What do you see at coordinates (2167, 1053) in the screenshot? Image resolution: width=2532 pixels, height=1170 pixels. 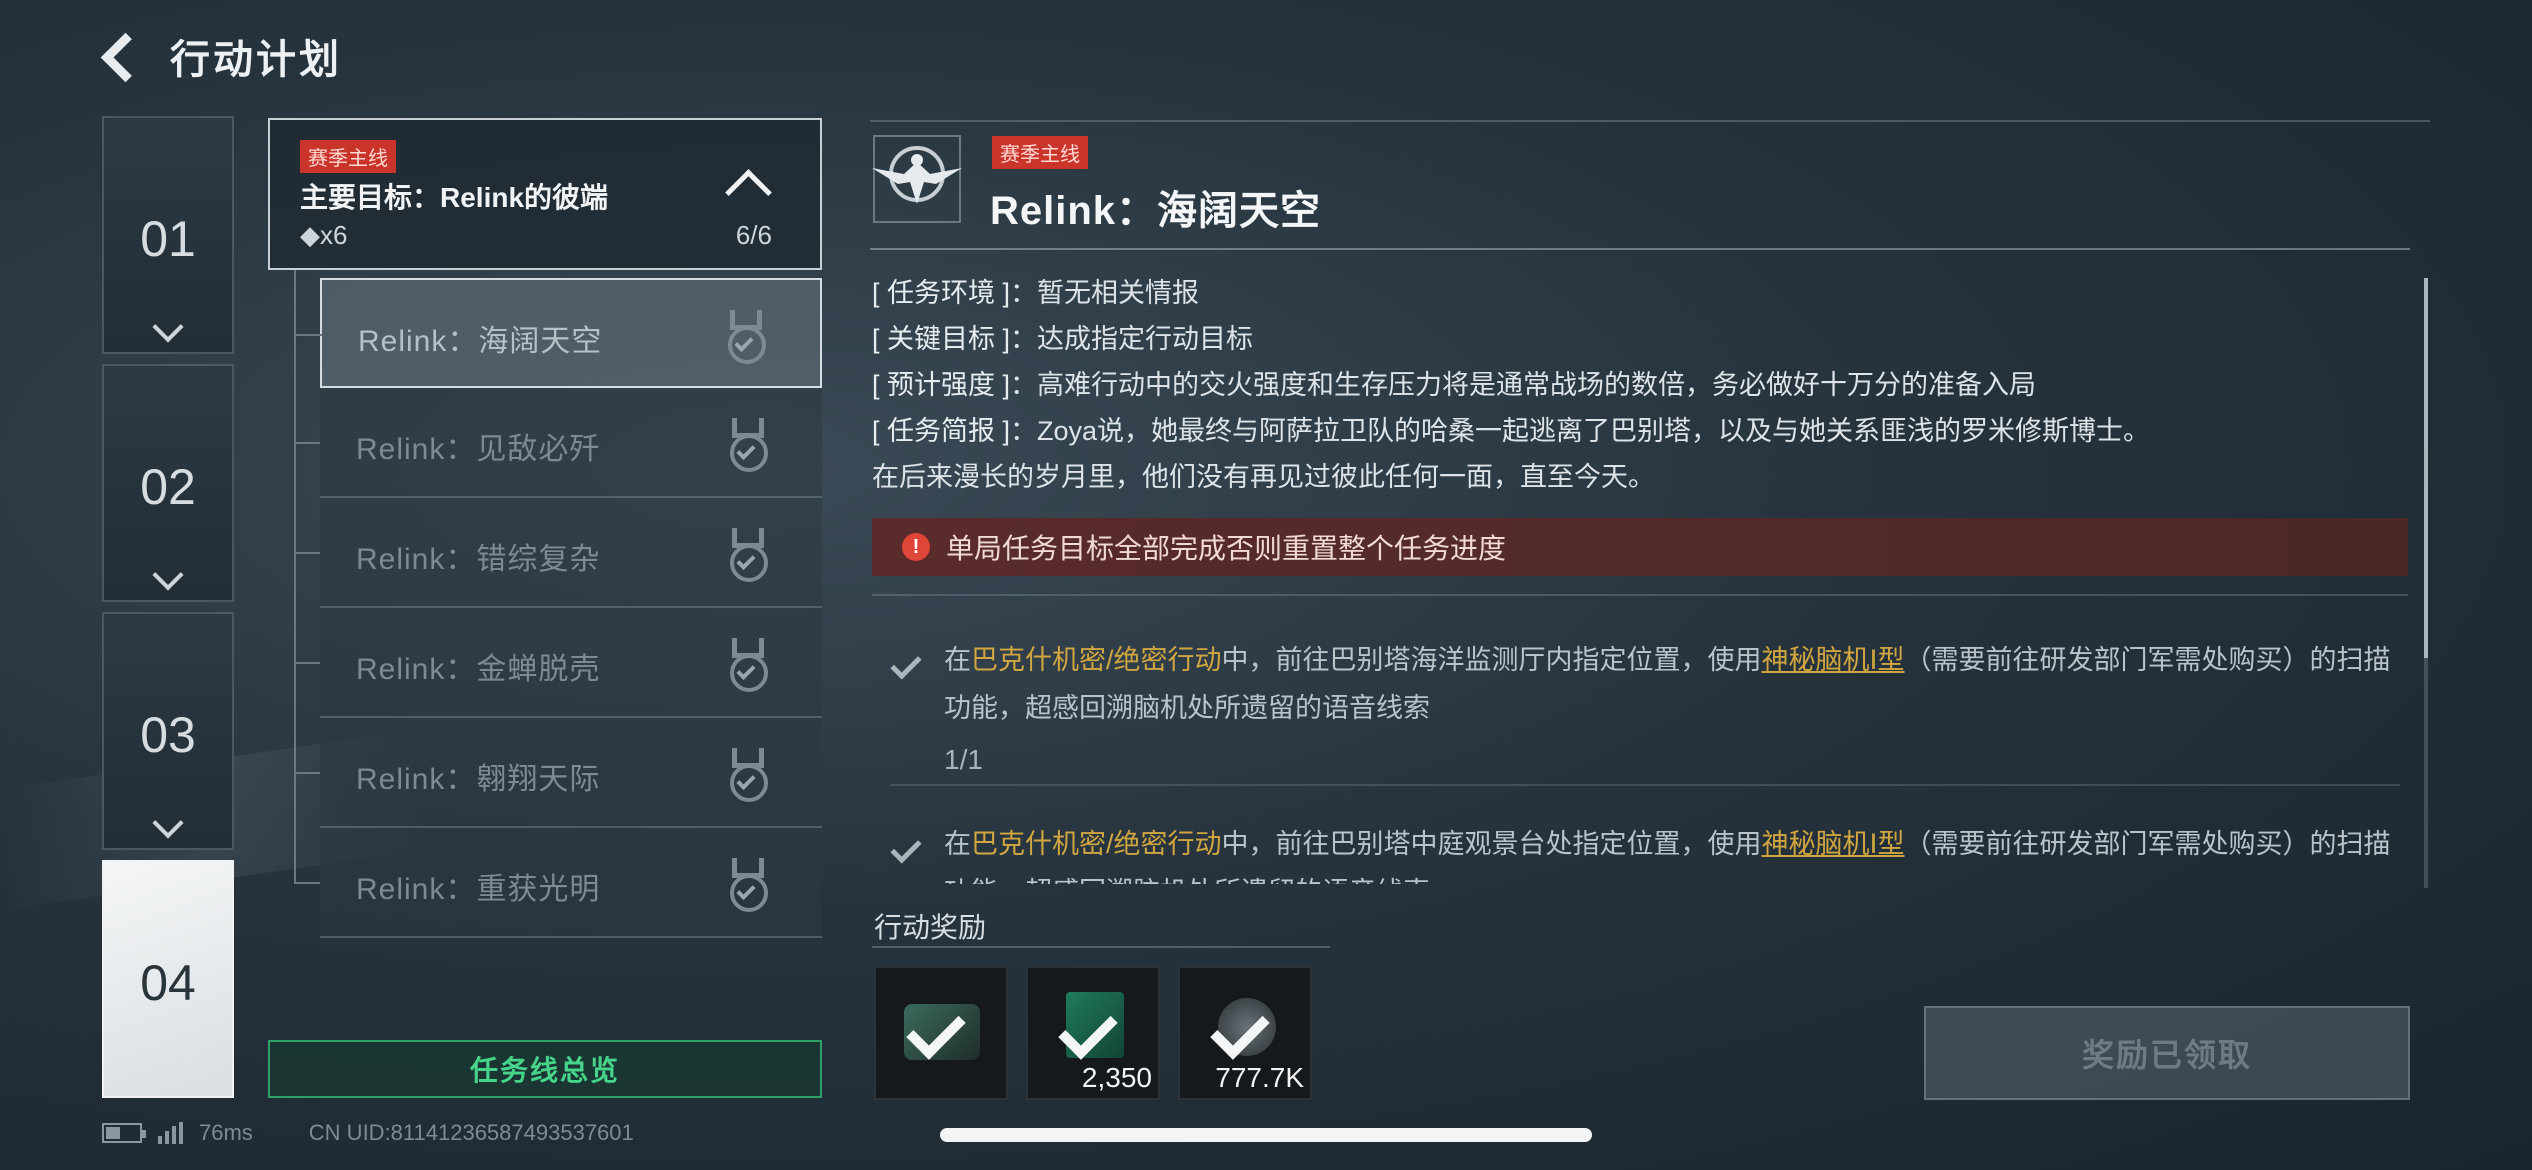 I see `rewards-claimed-button: 奖励已领取` at bounding box center [2167, 1053].